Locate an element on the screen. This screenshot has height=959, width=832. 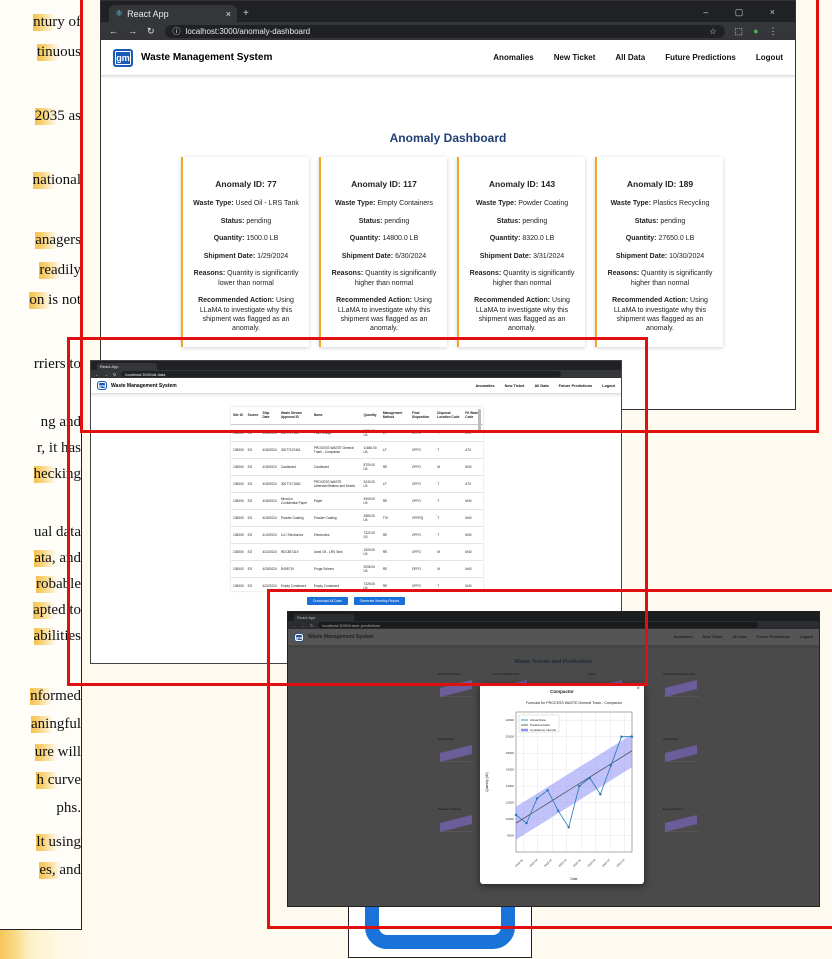
paper-text-line: h curve is located at coordinates (58, 780).